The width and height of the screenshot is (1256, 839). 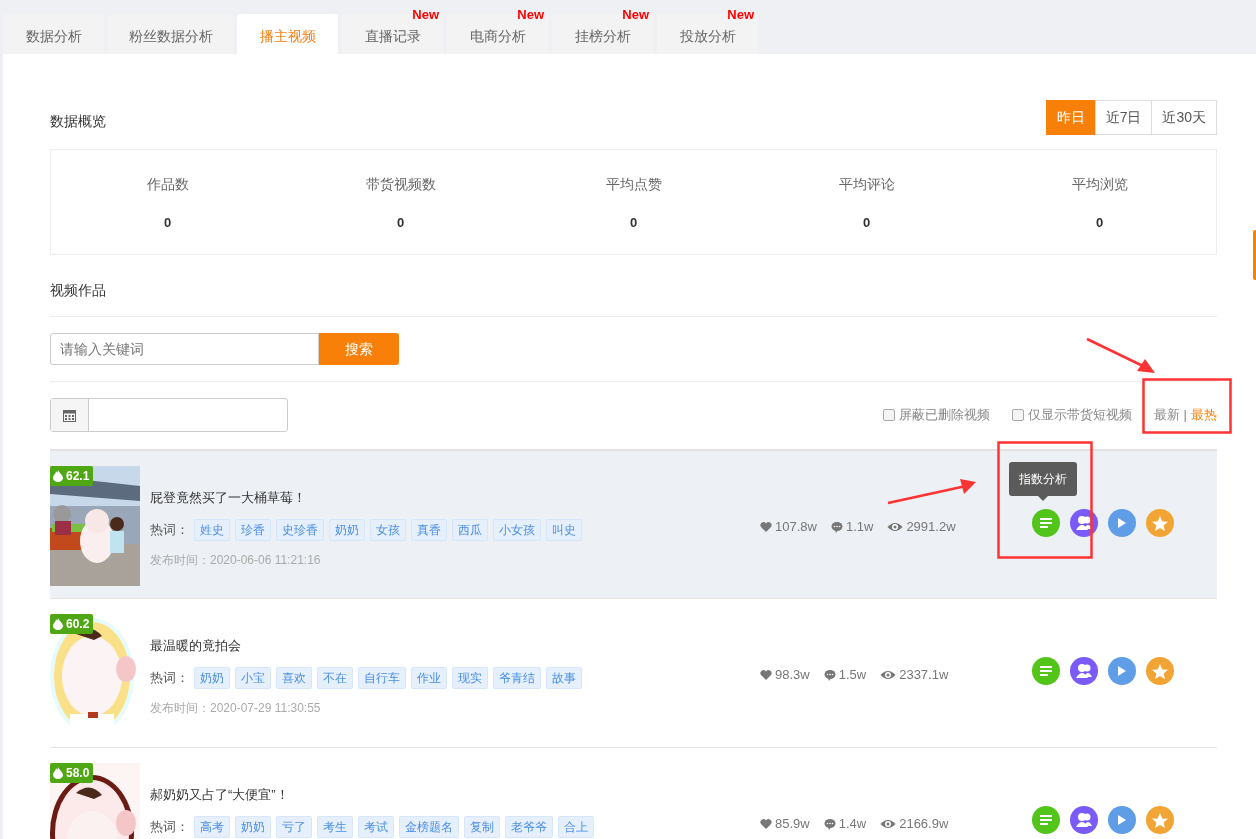 What do you see at coordinates (300, 529) in the screenshot?
I see `keyword-tag: 史珍香` at bounding box center [300, 529].